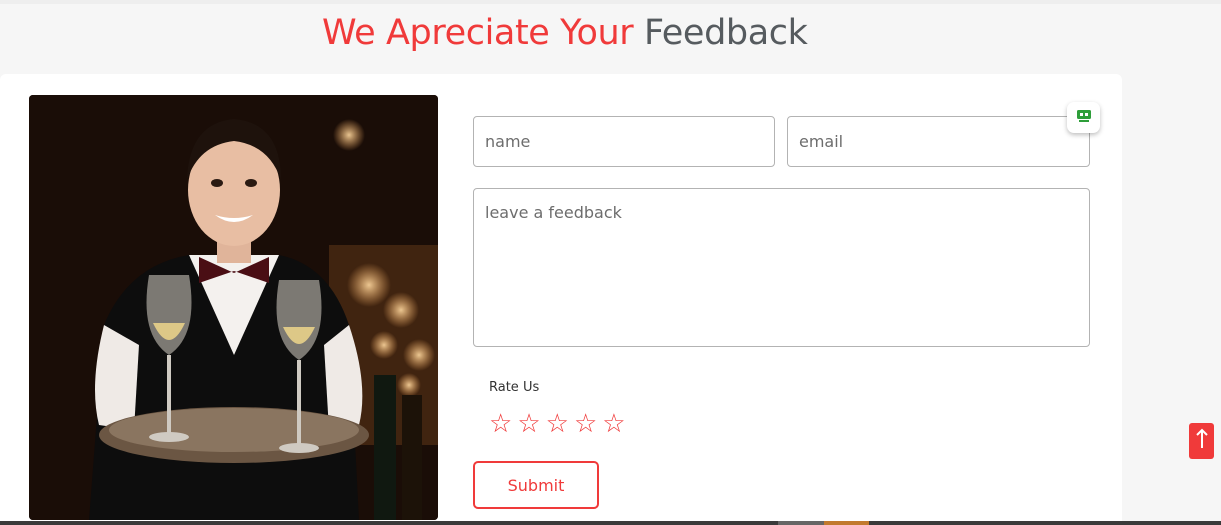 The height and width of the screenshot is (525, 1221). Describe the element at coordinates (846, 523) in the screenshot. I see `bottom-bar-segment-accent` at that location.